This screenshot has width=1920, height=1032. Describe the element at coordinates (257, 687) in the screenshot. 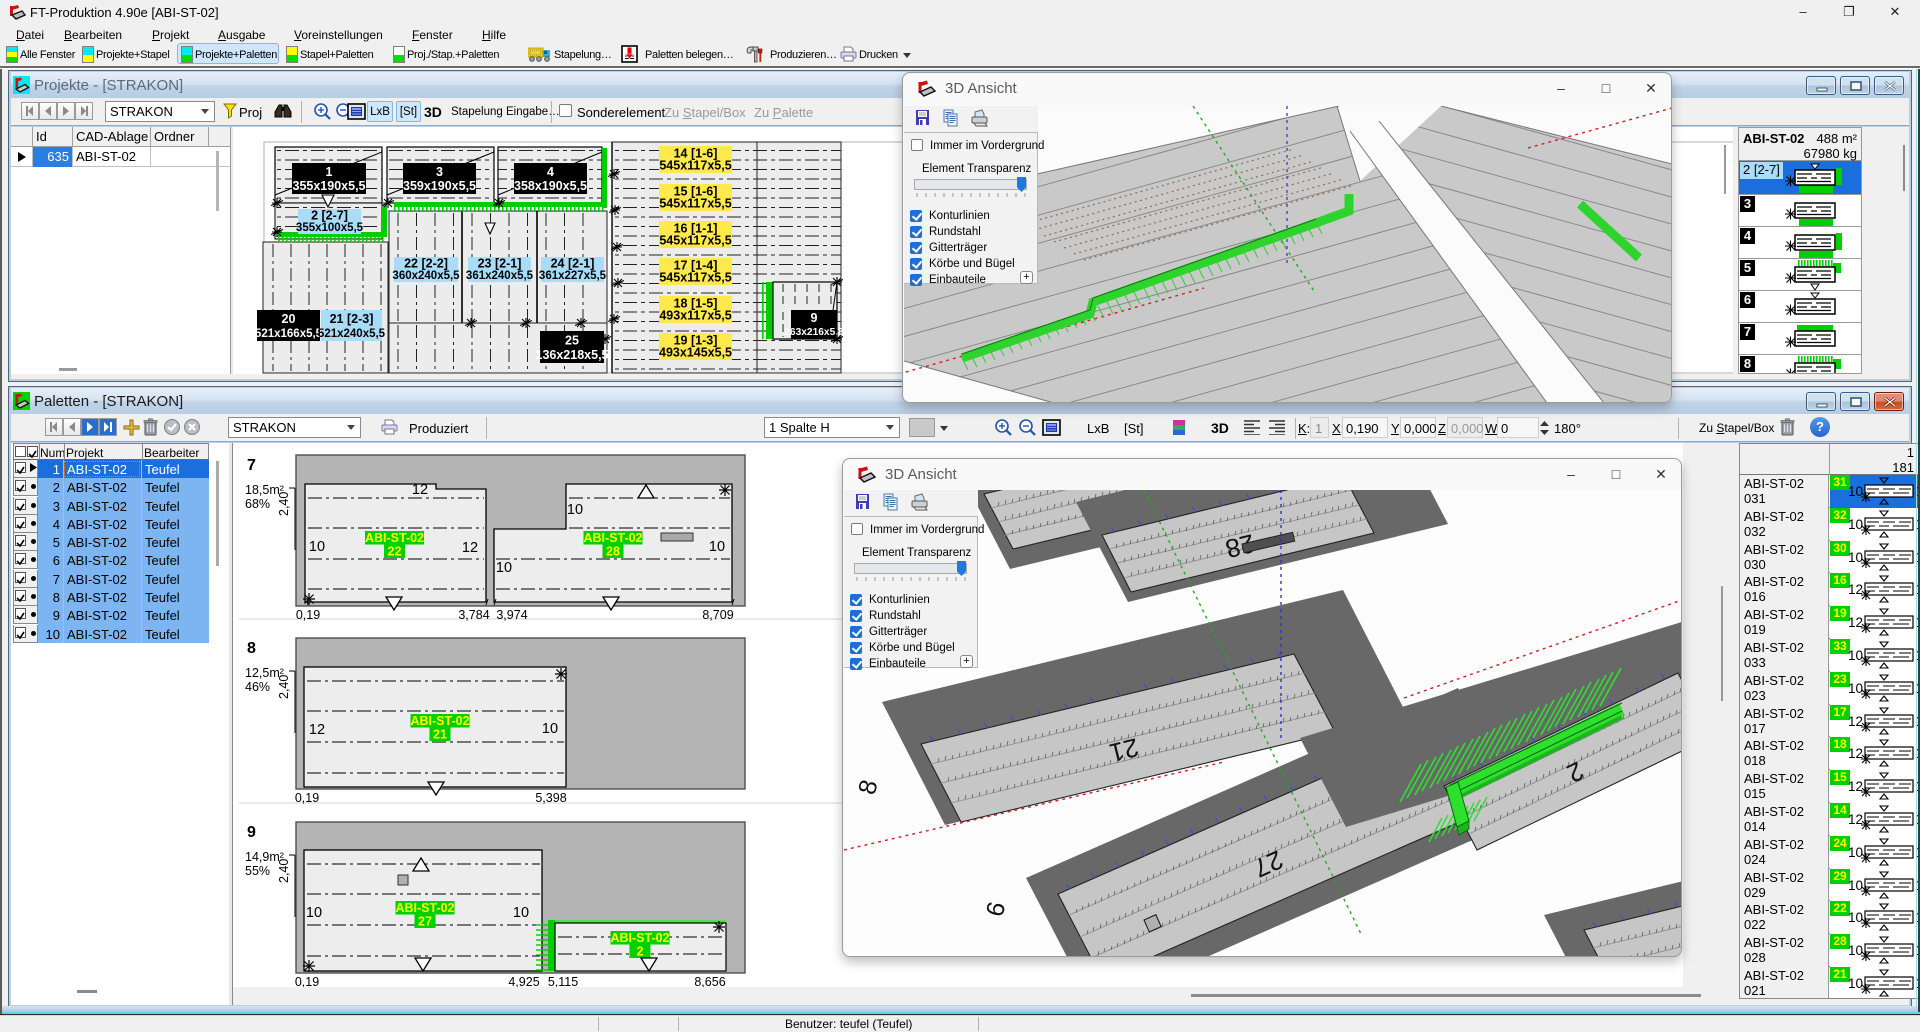

I see `svg-text: 46%` at that location.